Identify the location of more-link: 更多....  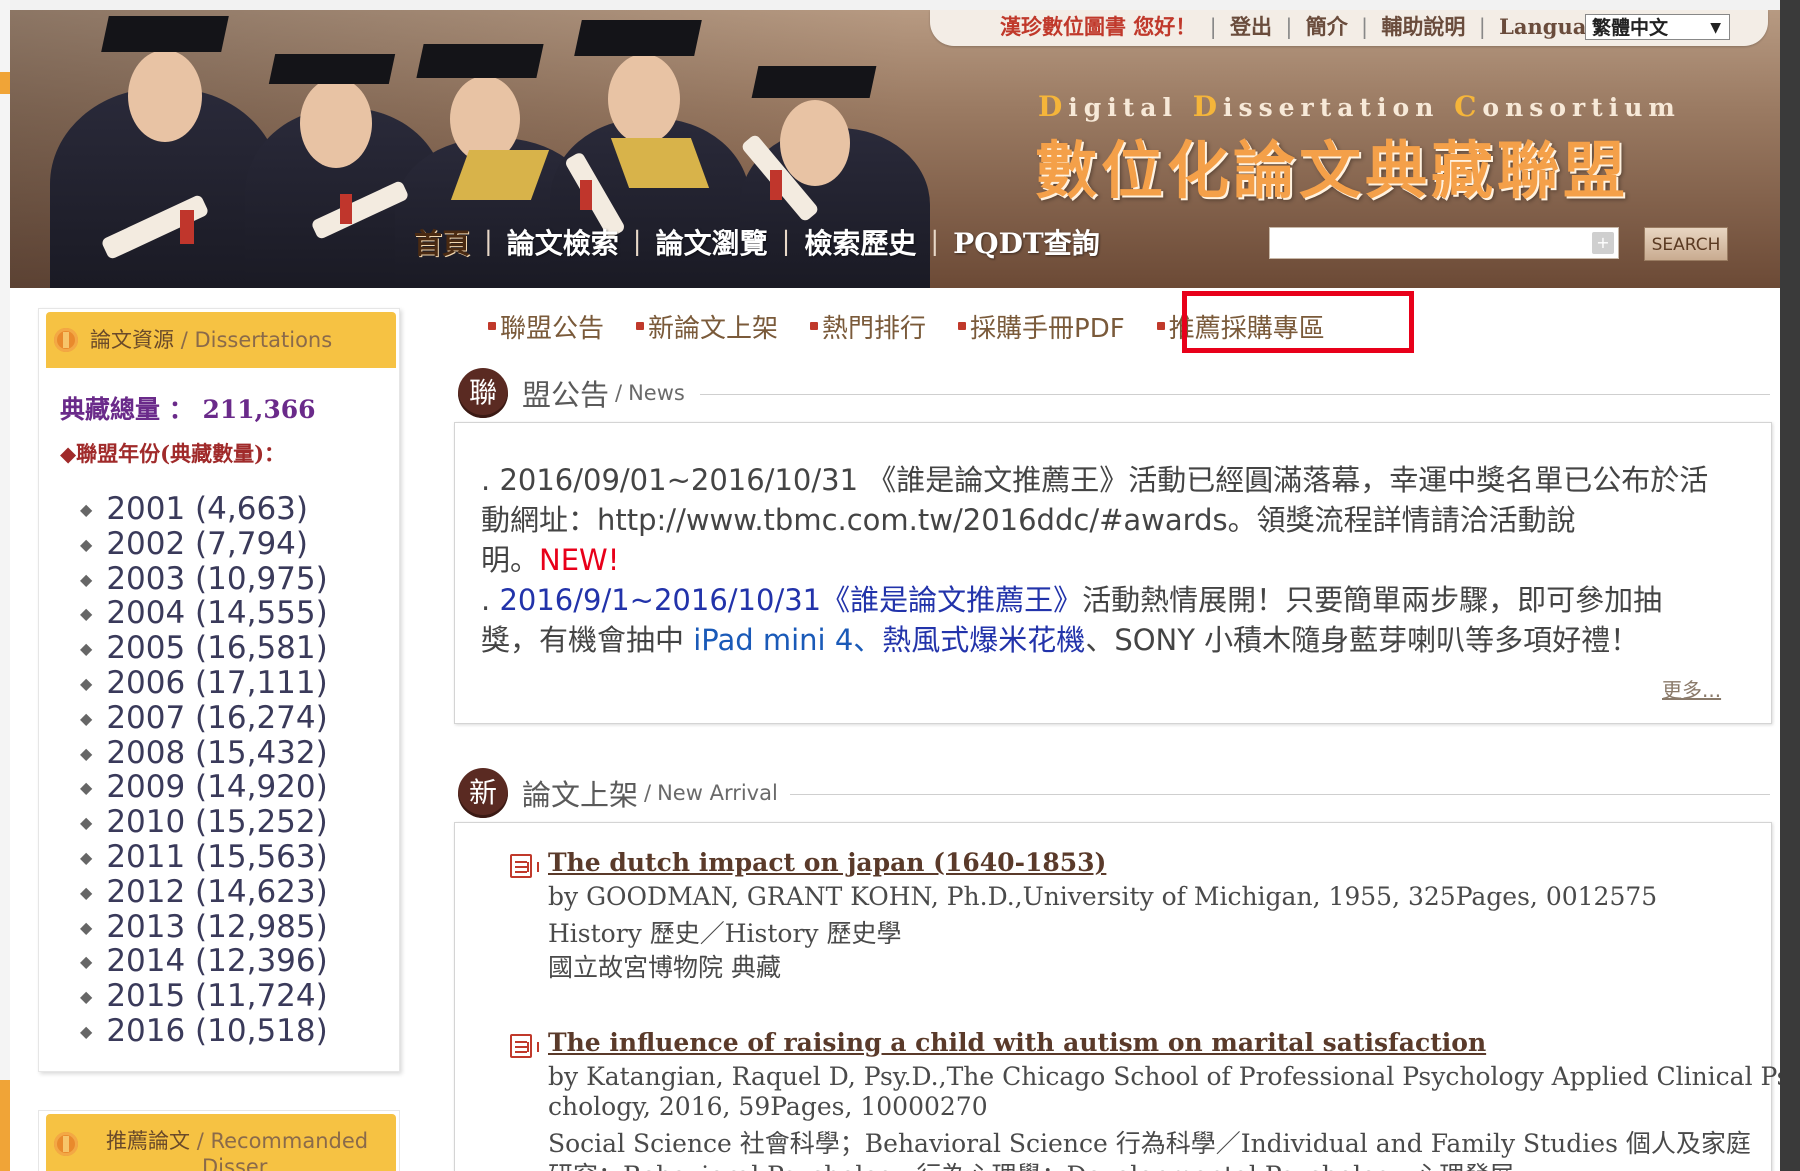
(1691, 688).